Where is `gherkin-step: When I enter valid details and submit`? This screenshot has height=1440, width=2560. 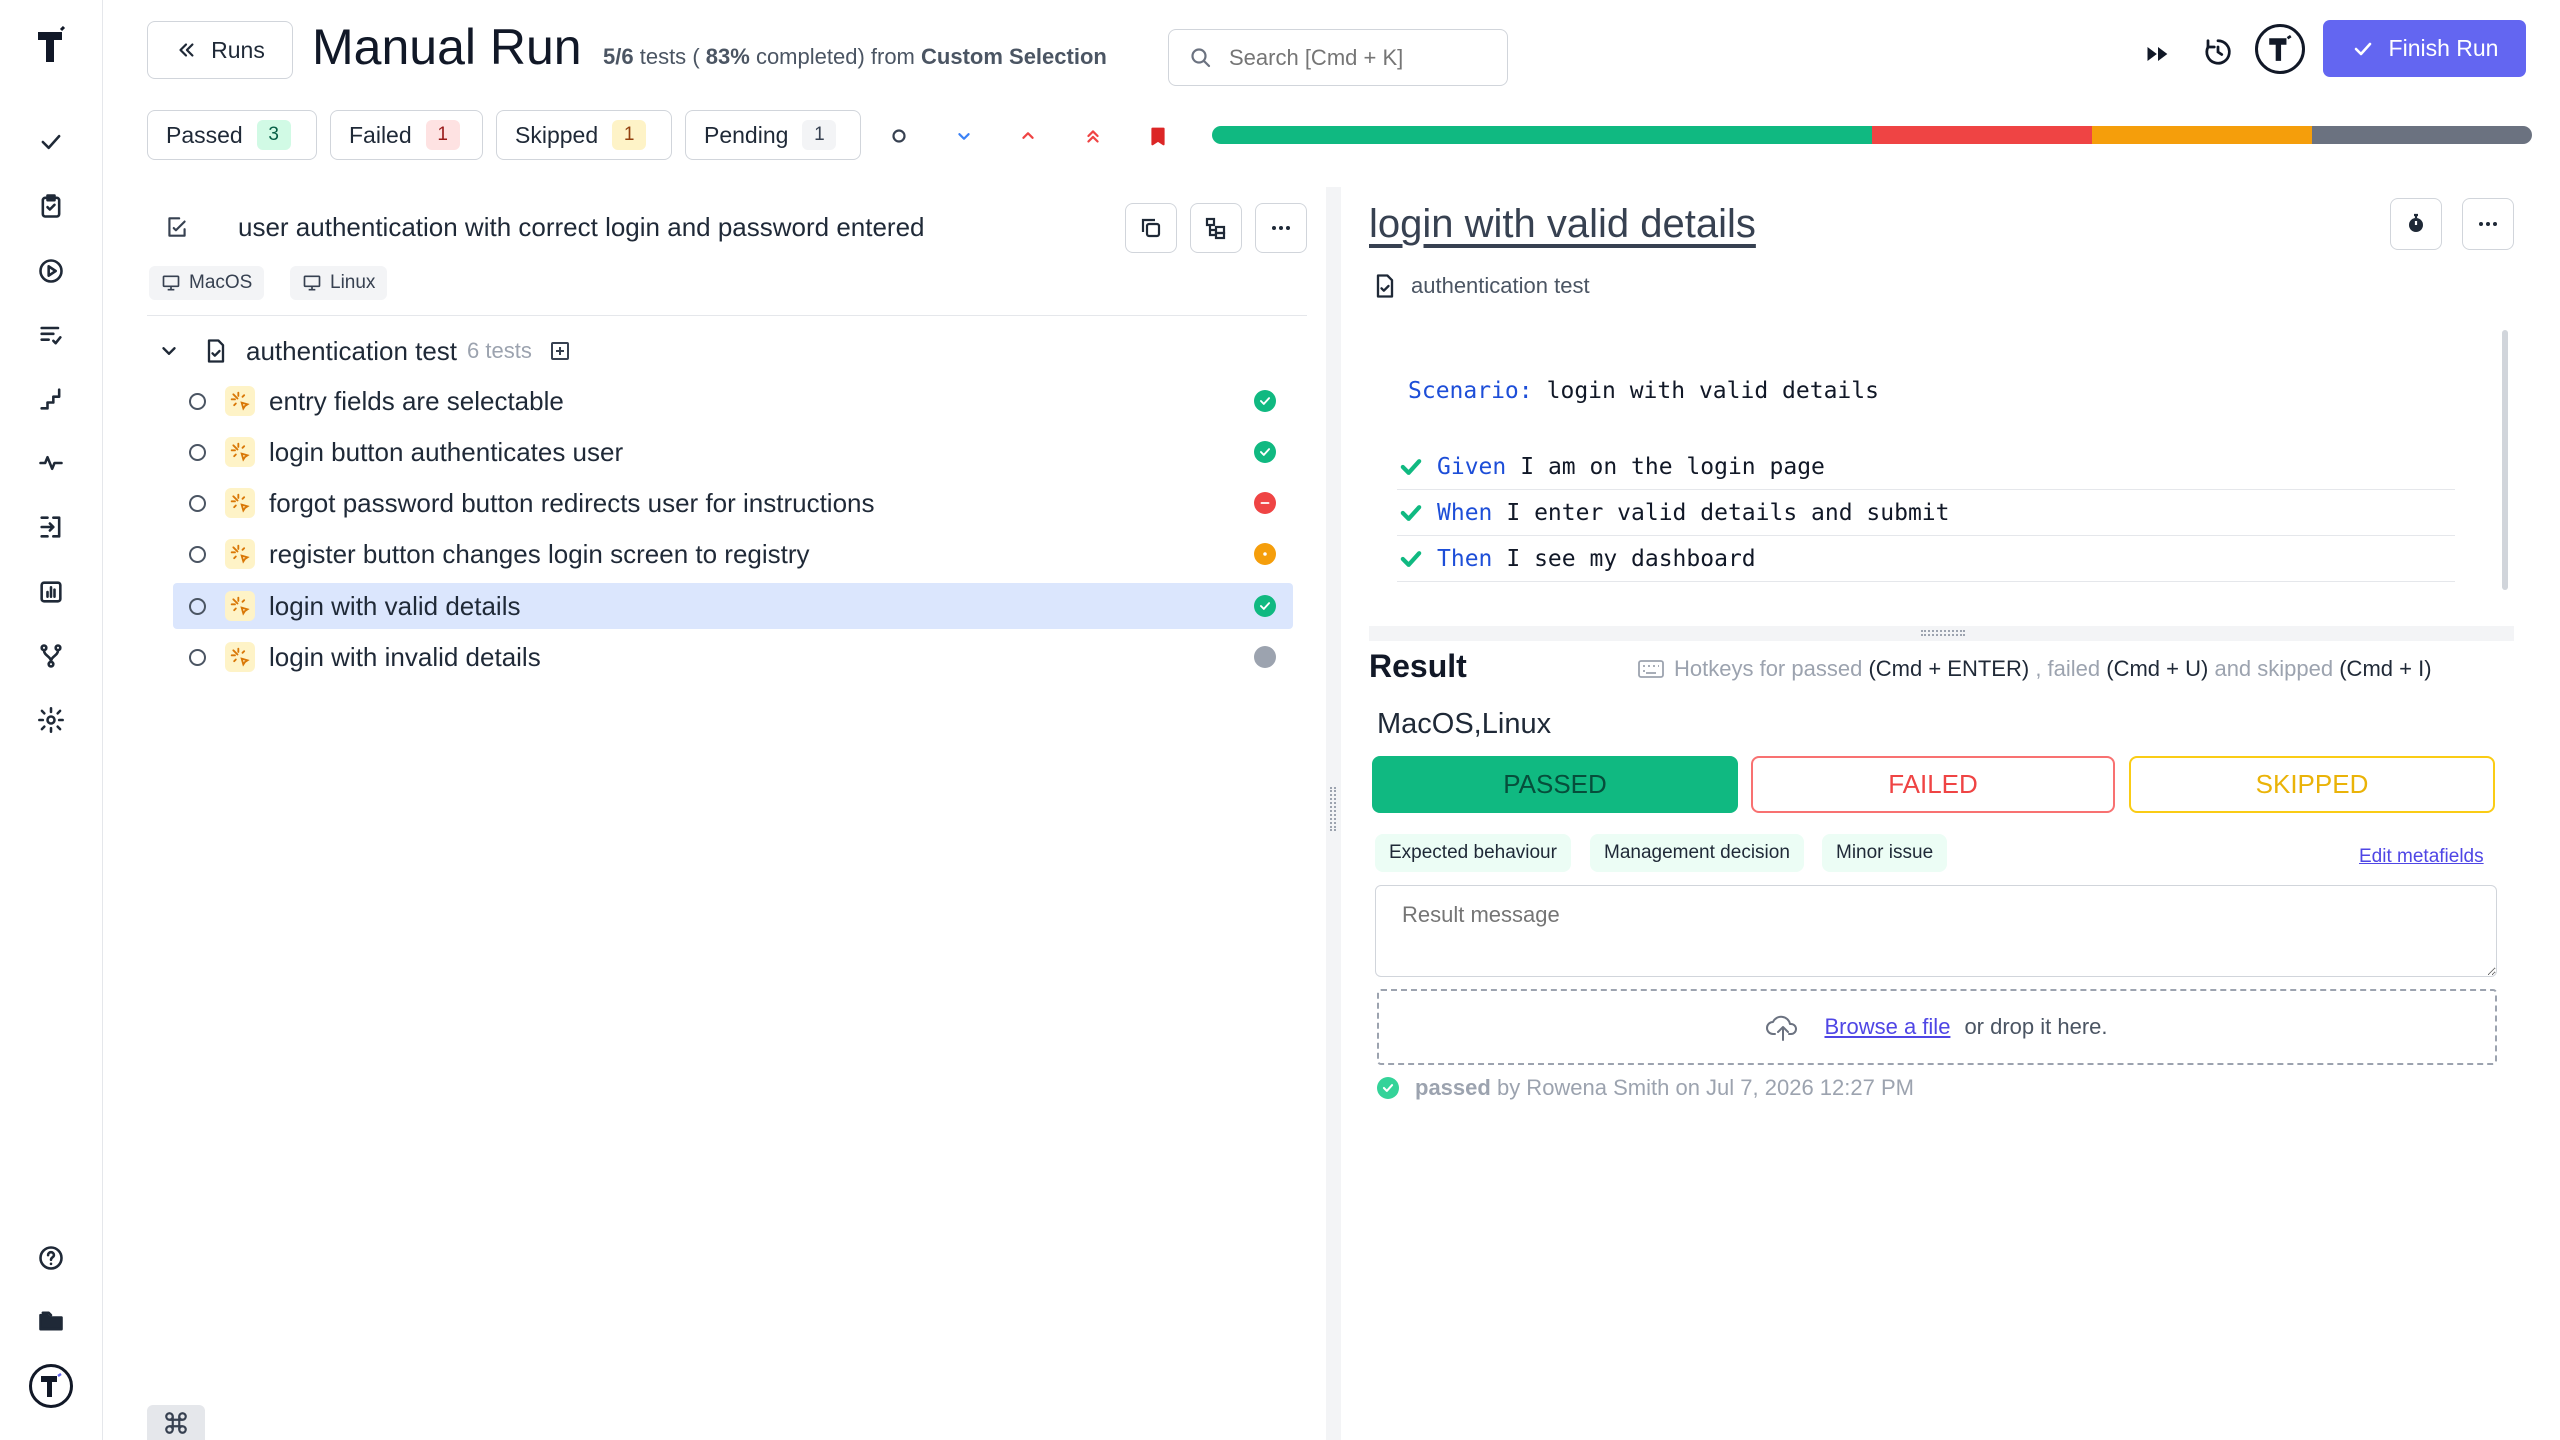 gherkin-step: When I enter valid details and submit is located at coordinates (1926, 513).